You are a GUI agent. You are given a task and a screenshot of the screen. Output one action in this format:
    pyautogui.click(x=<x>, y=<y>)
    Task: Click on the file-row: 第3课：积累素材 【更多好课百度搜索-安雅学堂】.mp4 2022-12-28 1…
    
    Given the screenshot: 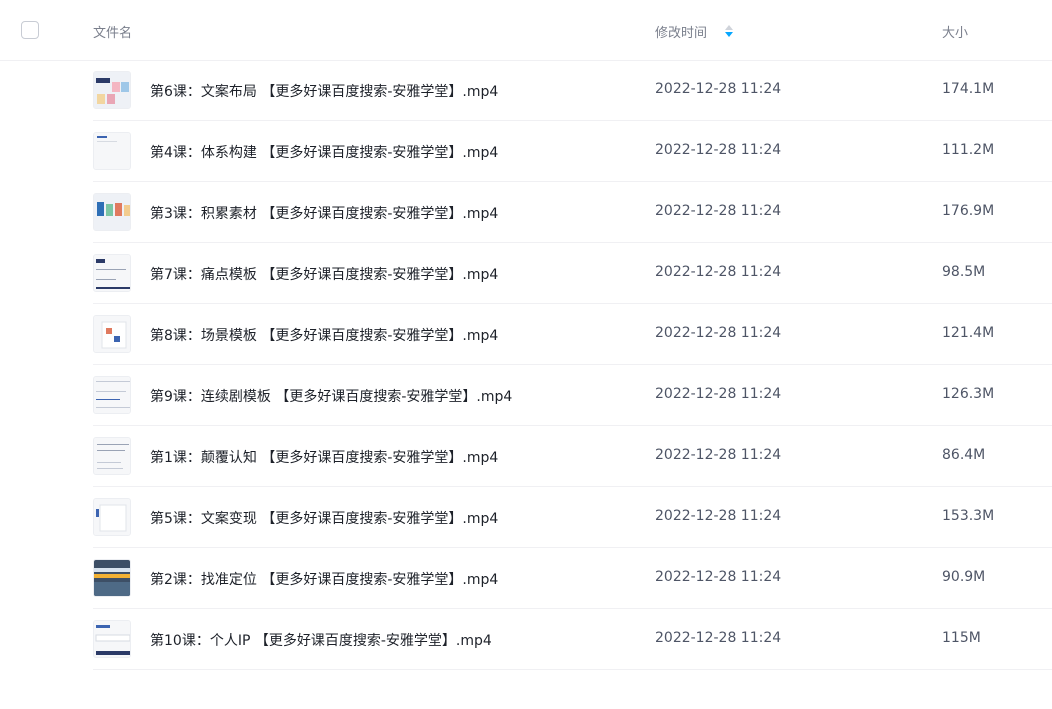 What is the action you would take?
    pyautogui.click(x=526, y=212)
    